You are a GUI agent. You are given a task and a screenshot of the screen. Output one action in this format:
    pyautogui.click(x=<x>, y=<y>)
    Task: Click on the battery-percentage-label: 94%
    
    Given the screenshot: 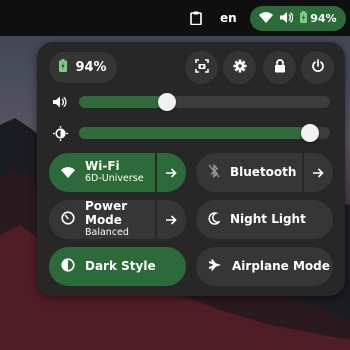 What is the action you would take?
    pyautogui.click(x=91, y=67)
    